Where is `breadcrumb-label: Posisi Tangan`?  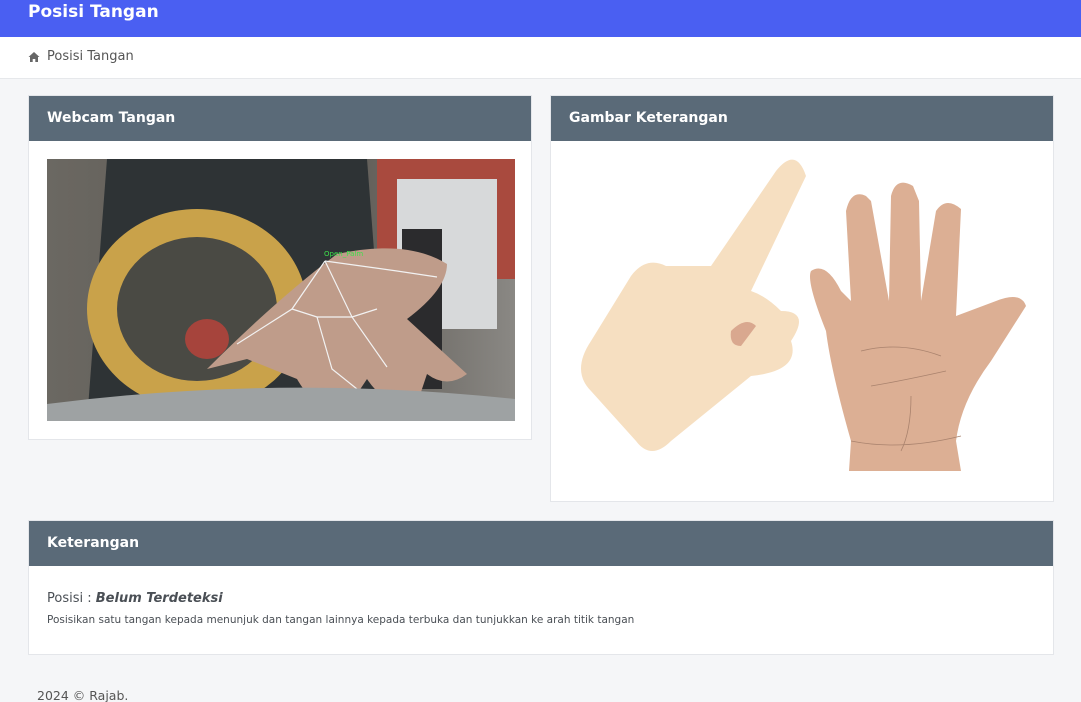
breadcrumb-label: Posisi Tangan is located at coordinates (90, 56).